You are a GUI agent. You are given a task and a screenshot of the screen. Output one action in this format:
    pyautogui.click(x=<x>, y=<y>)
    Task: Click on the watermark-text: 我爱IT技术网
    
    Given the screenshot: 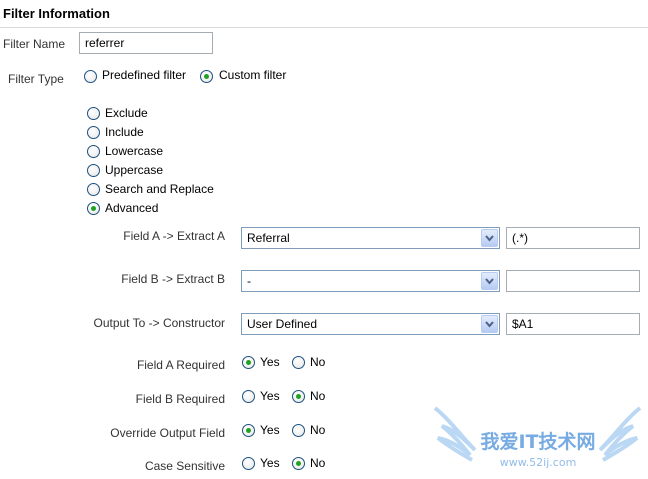 What is the action you would take?
    pyautogui.click(x=537, y=441)
    